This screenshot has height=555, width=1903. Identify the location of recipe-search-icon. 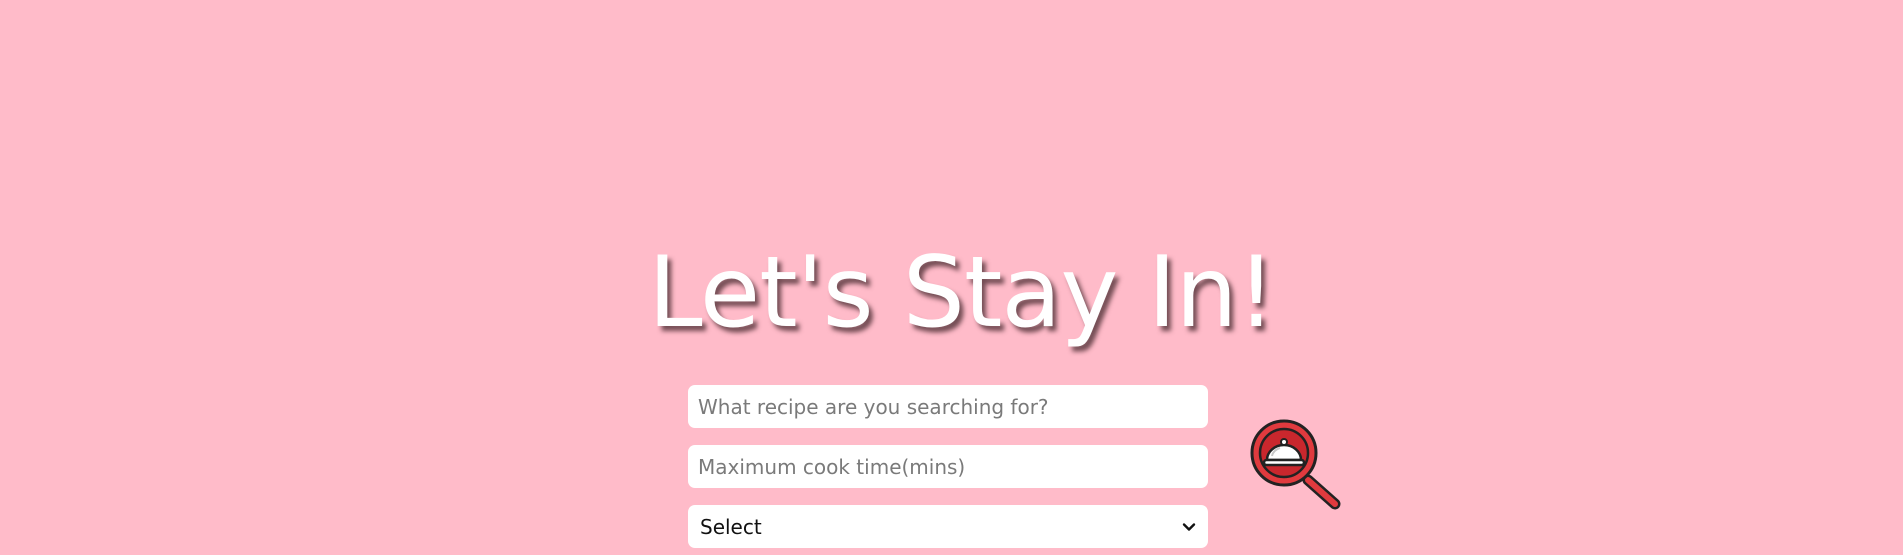
(1295, 464).